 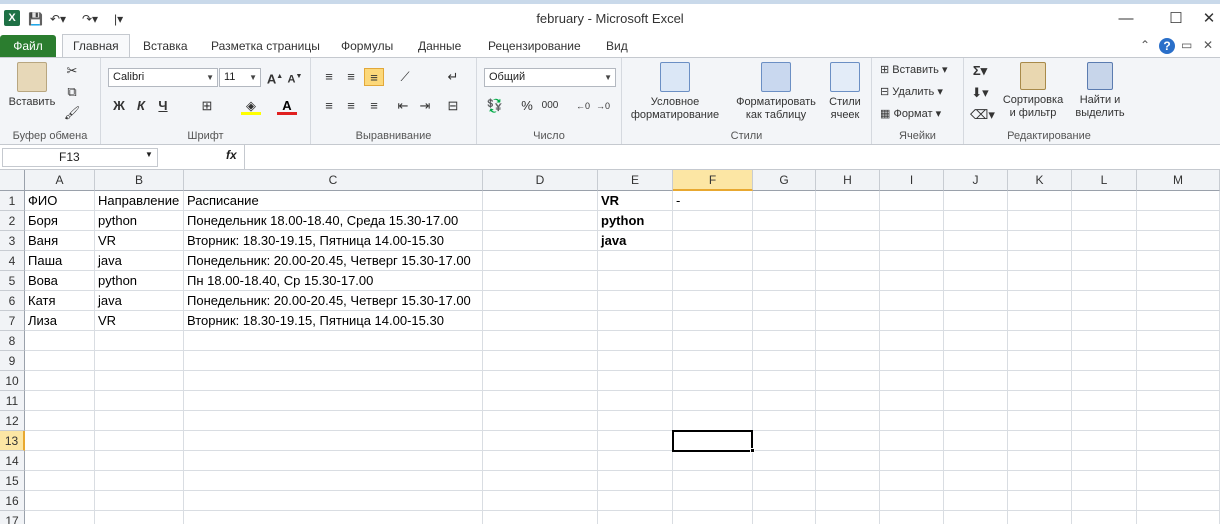 What do you see at coordinates (108, 261) in the screenshot?
I see `cell-b4: java` at bounding box center [108, 261].